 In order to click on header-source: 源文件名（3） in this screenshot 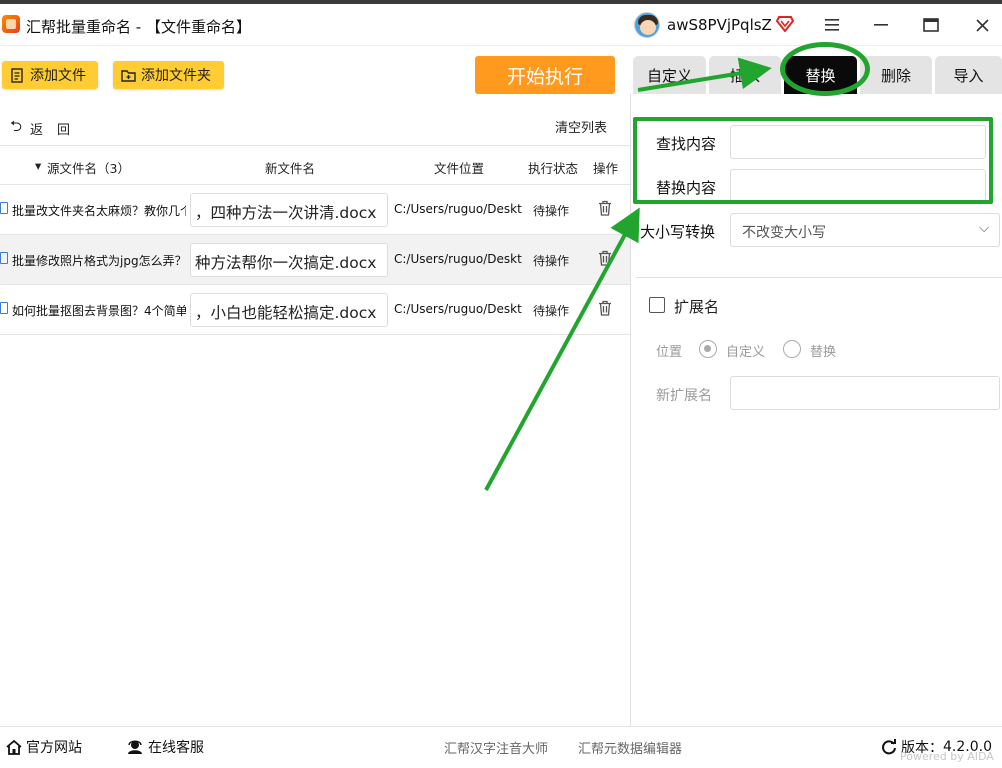, I will do `click(88, 167)`.